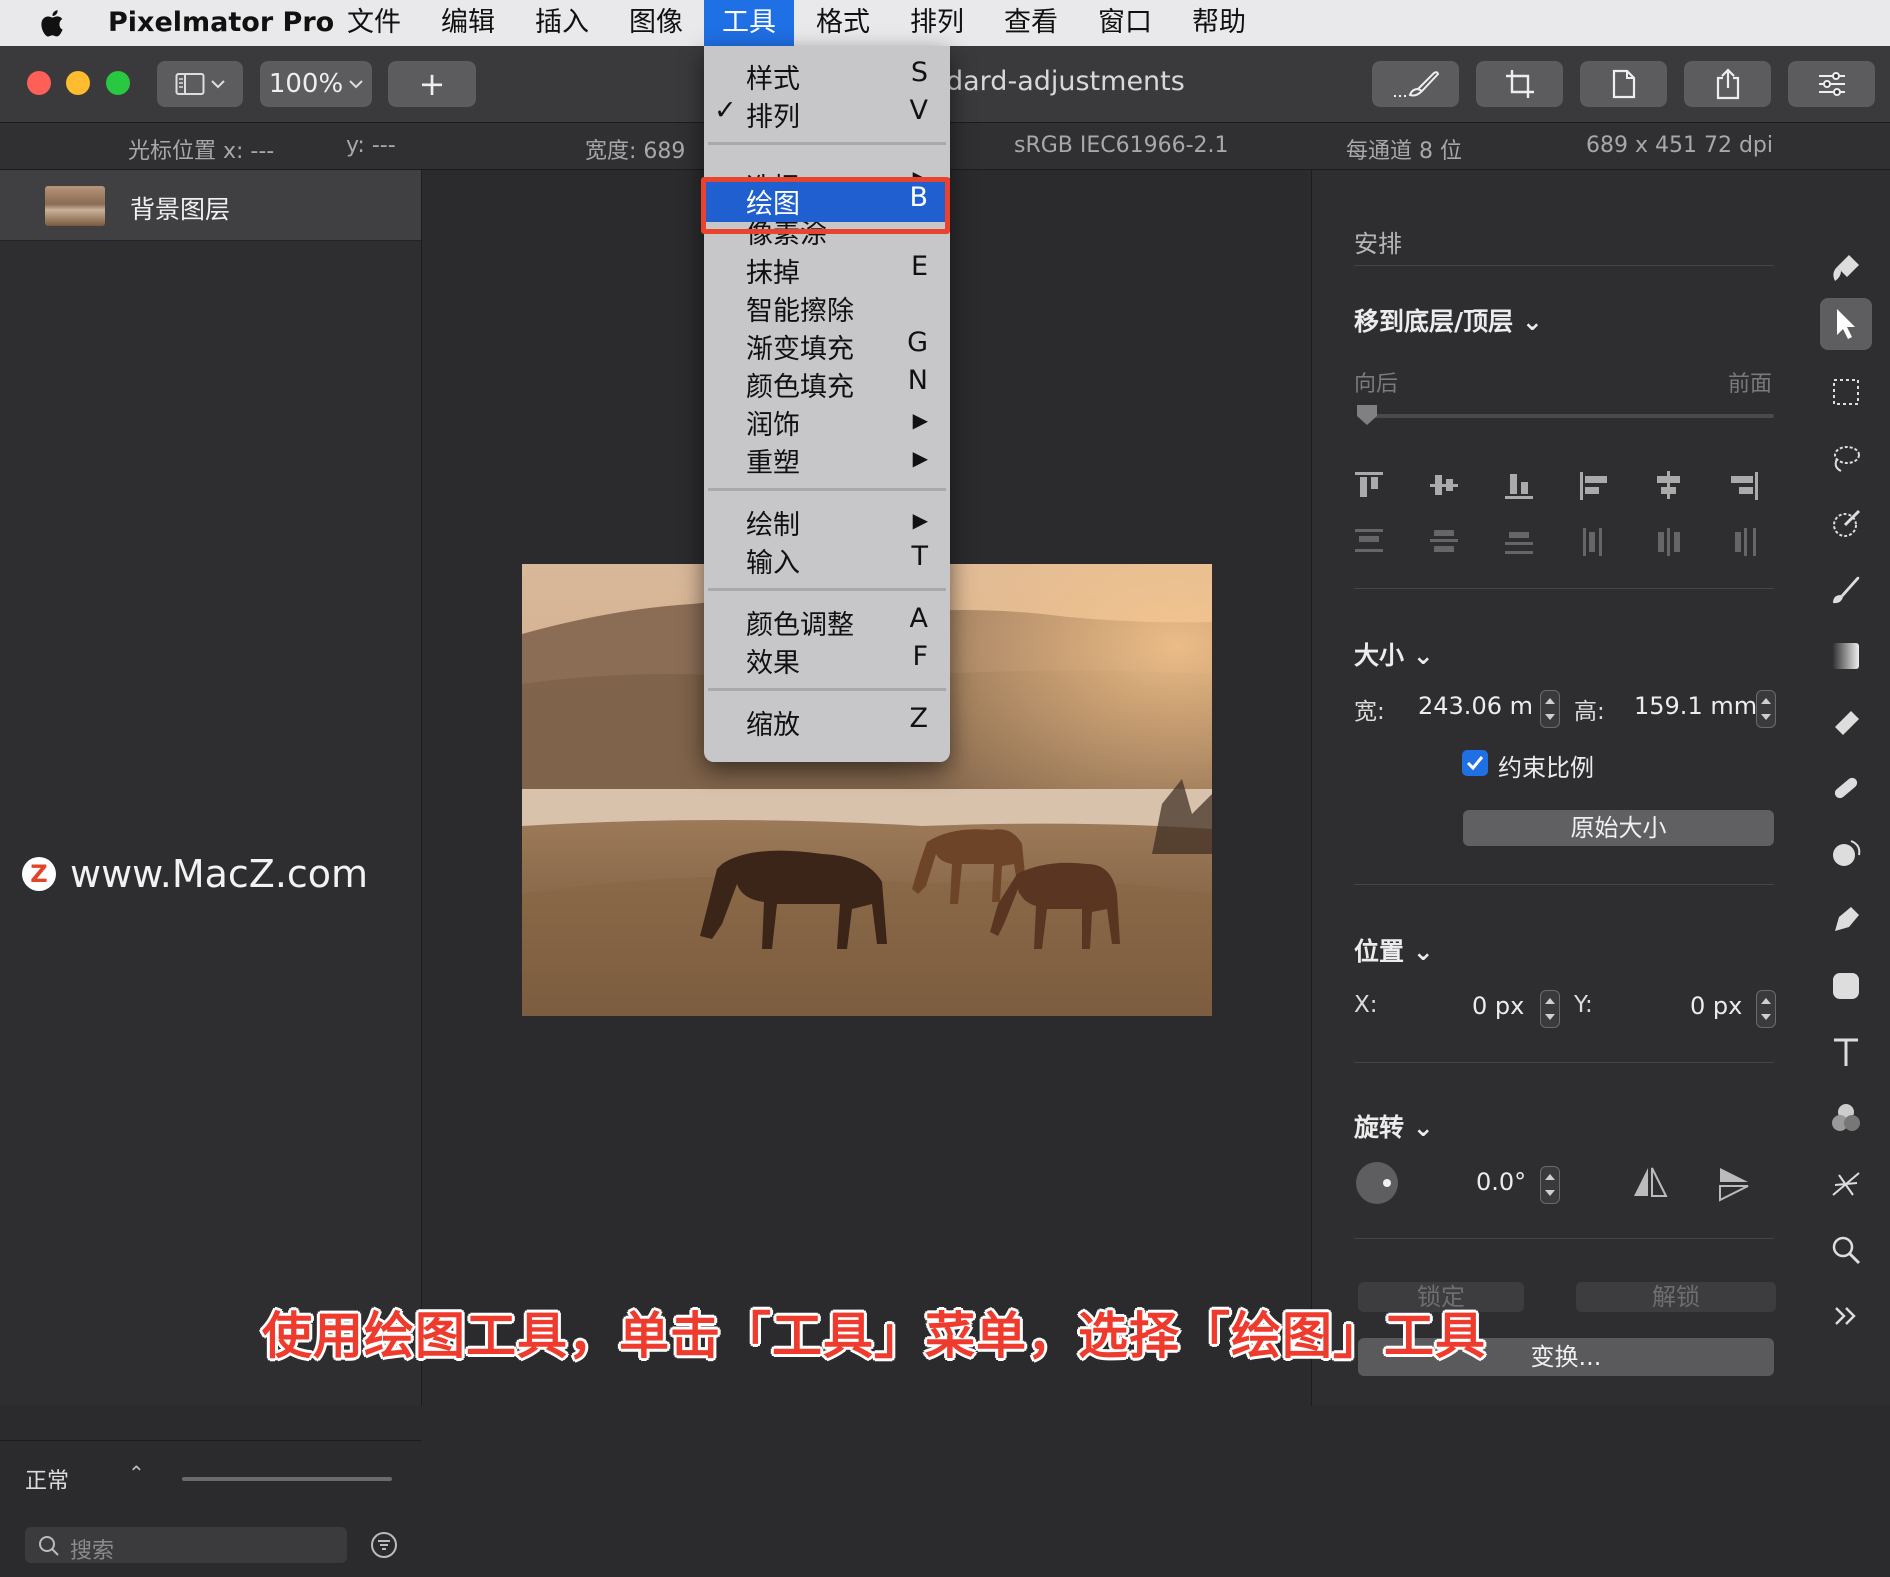  What do you see at coordinates (78, 83) in the screenshot?
I see `minimize-window-button` at bounding box center [78, 83].